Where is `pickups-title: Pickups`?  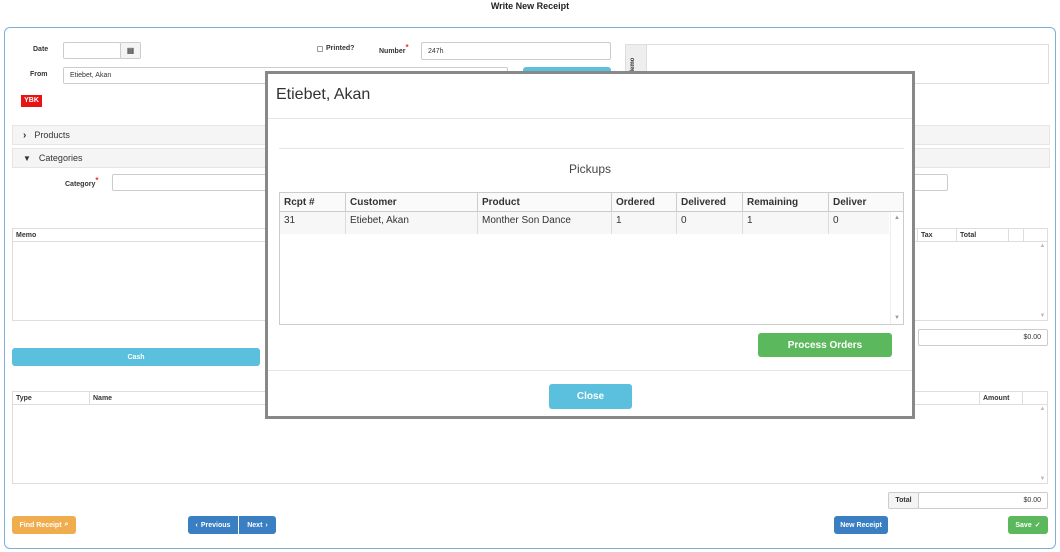
pickups-title: Pickups is located at coordinates (590, 169).